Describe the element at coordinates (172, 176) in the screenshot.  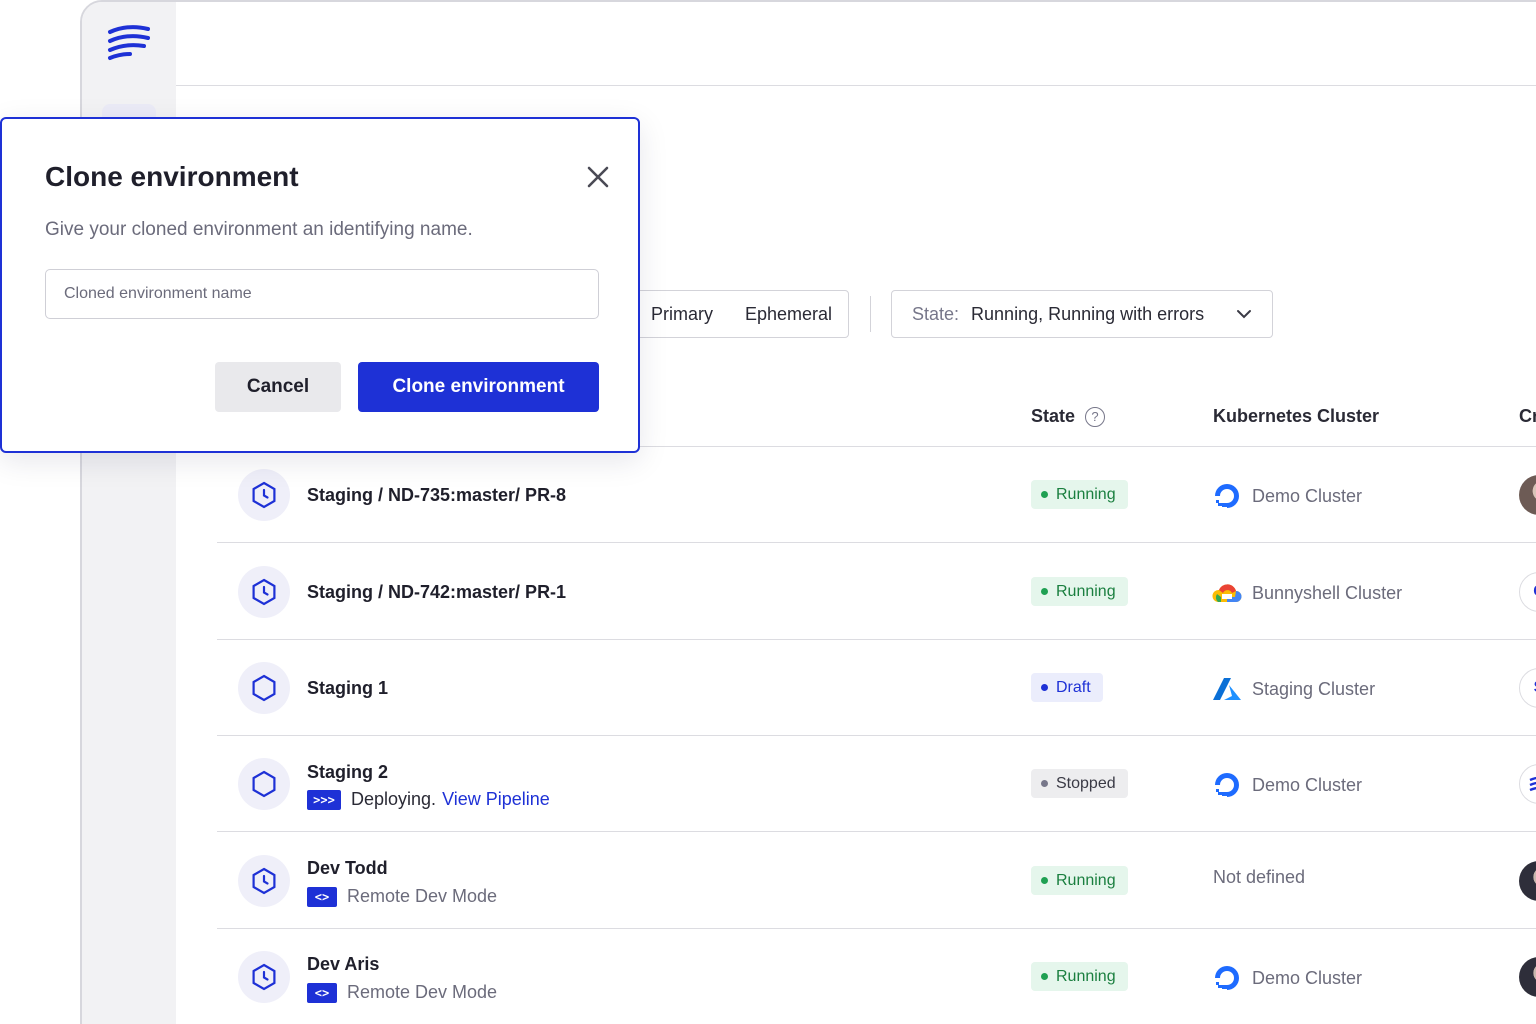
I see `dialog-title: Clone environment` at that location.